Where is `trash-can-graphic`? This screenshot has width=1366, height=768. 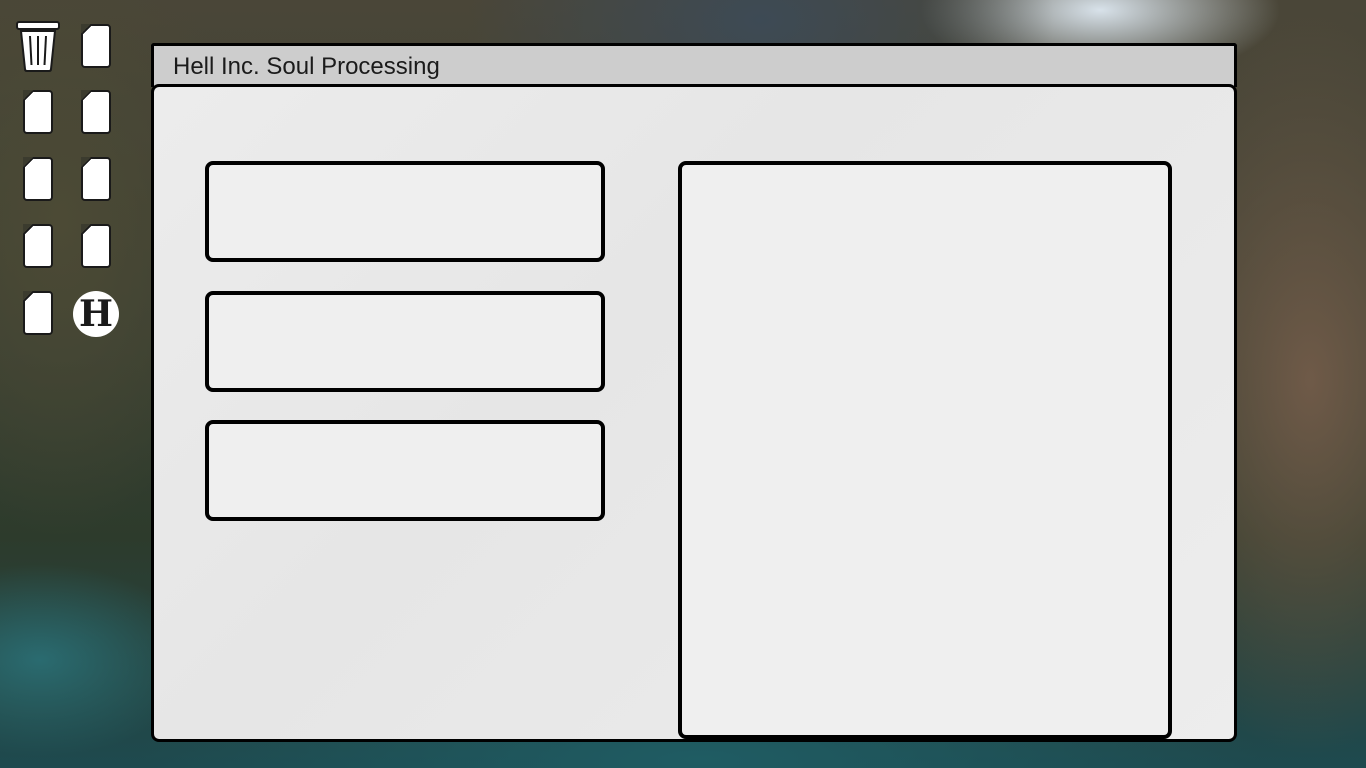 trash-can-graphic is located at coordinates (38, 46).